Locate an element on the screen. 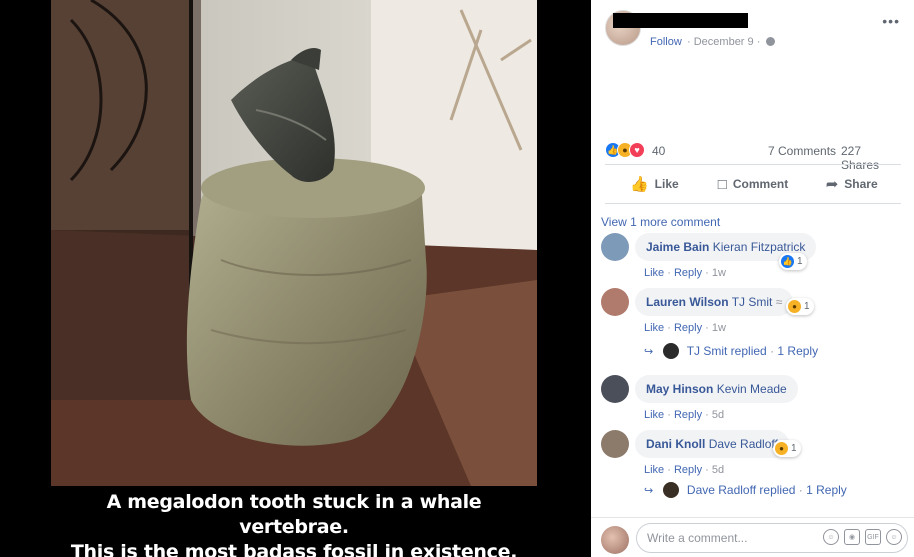 Image resolution: width=914 pixels, height=557 pixels. comment-reaction-badge: 👍 1 is located at coordinates (793, 261).